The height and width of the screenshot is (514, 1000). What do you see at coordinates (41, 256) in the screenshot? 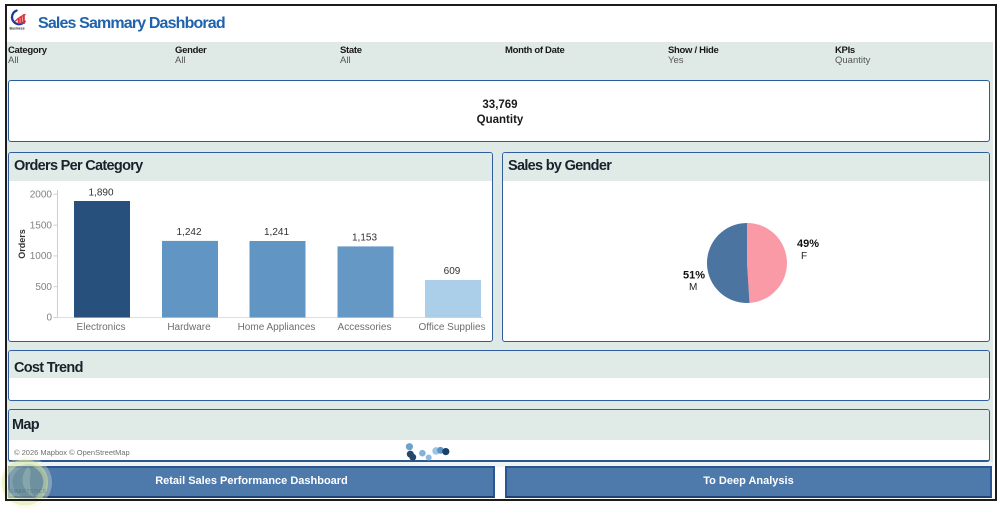
I see `svg-text: 1000` at bounding box center [41, 256].